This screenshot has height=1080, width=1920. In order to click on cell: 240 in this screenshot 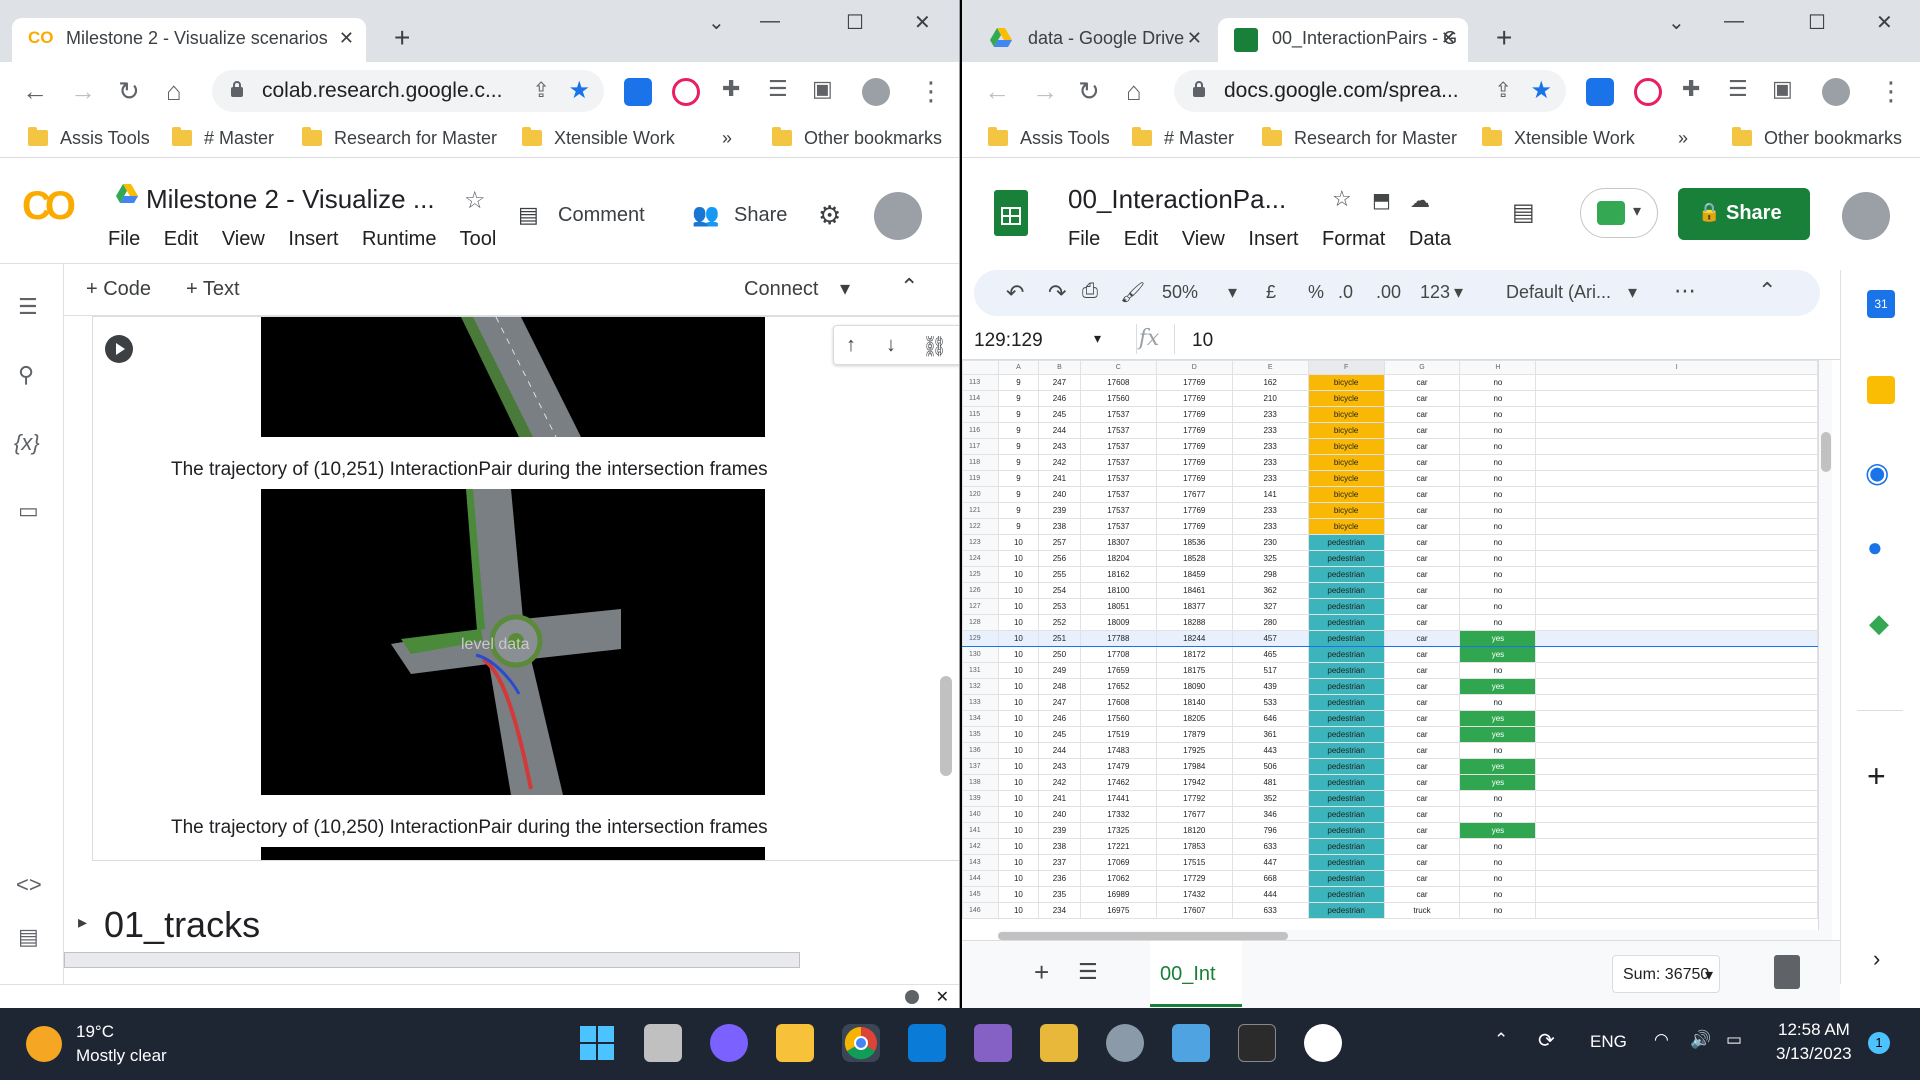, I will do `click(1059, 814)`.